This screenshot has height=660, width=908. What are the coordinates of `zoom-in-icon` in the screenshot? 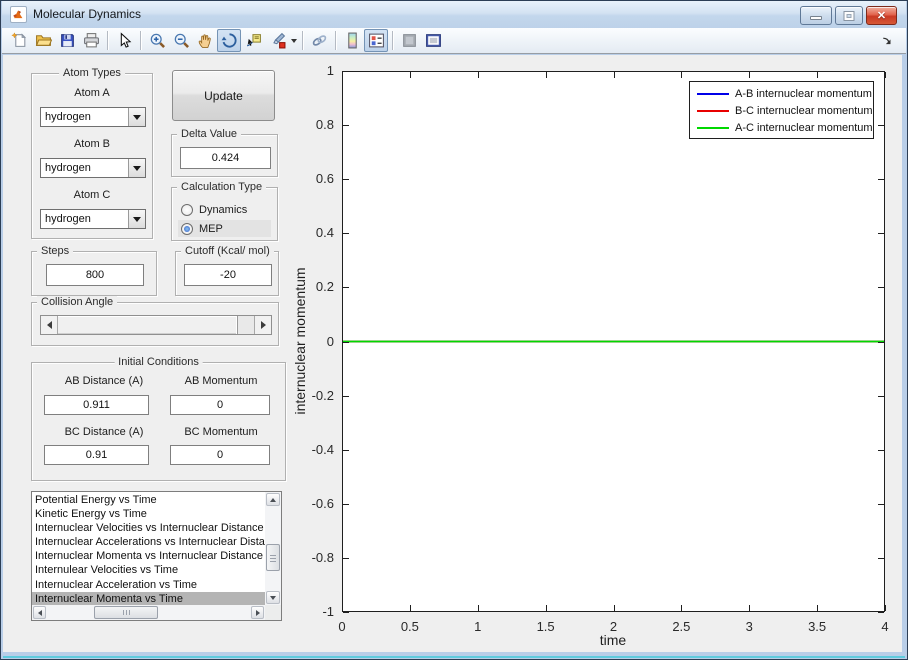 It's located at (157, 40).